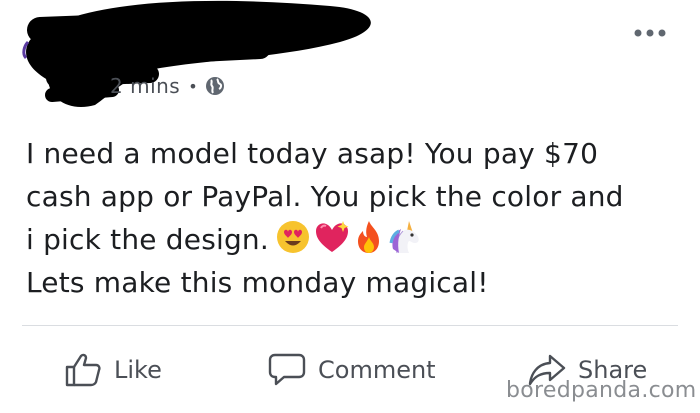 The height and width of the screenshot is (413, 700). What do you see at coordinates (145, 86) in the screenshot?
I see `post-timestamp: 2 mins` at bounding box center [145, 86].